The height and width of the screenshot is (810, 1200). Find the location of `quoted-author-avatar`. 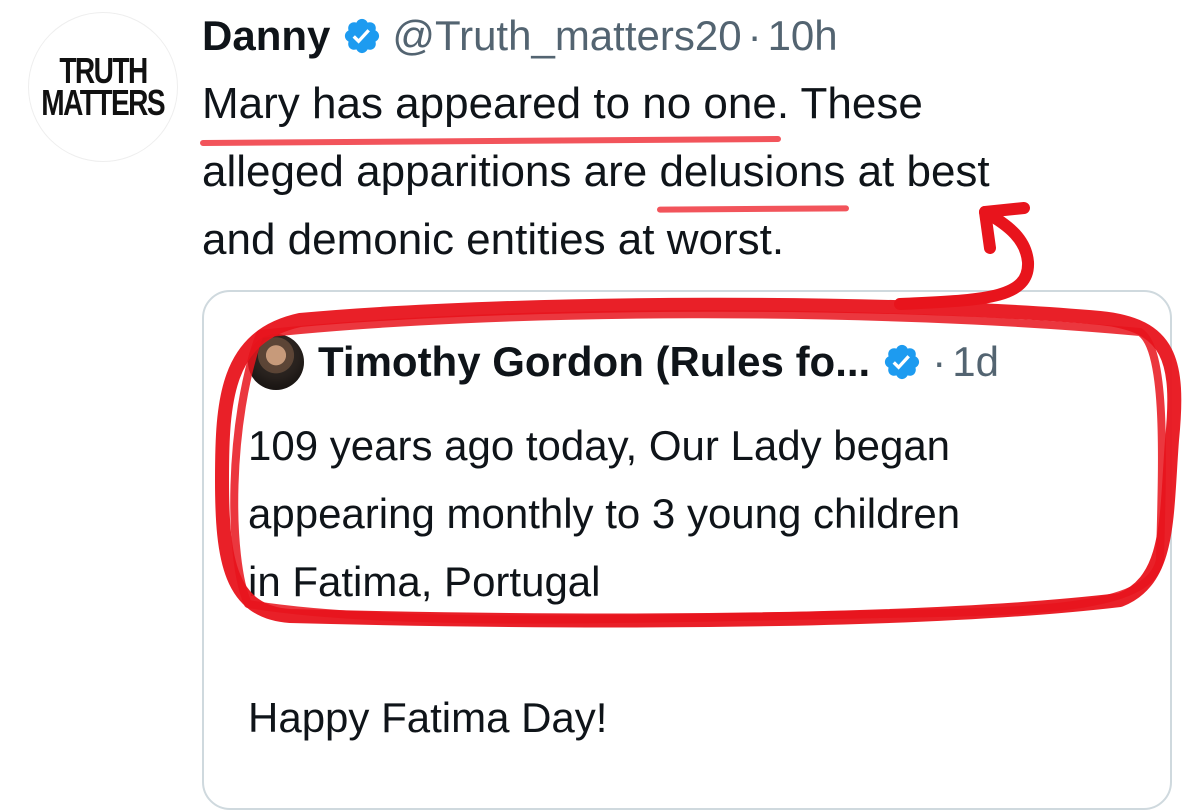

quoted-author-avatar is located at coordinates (276, 362).